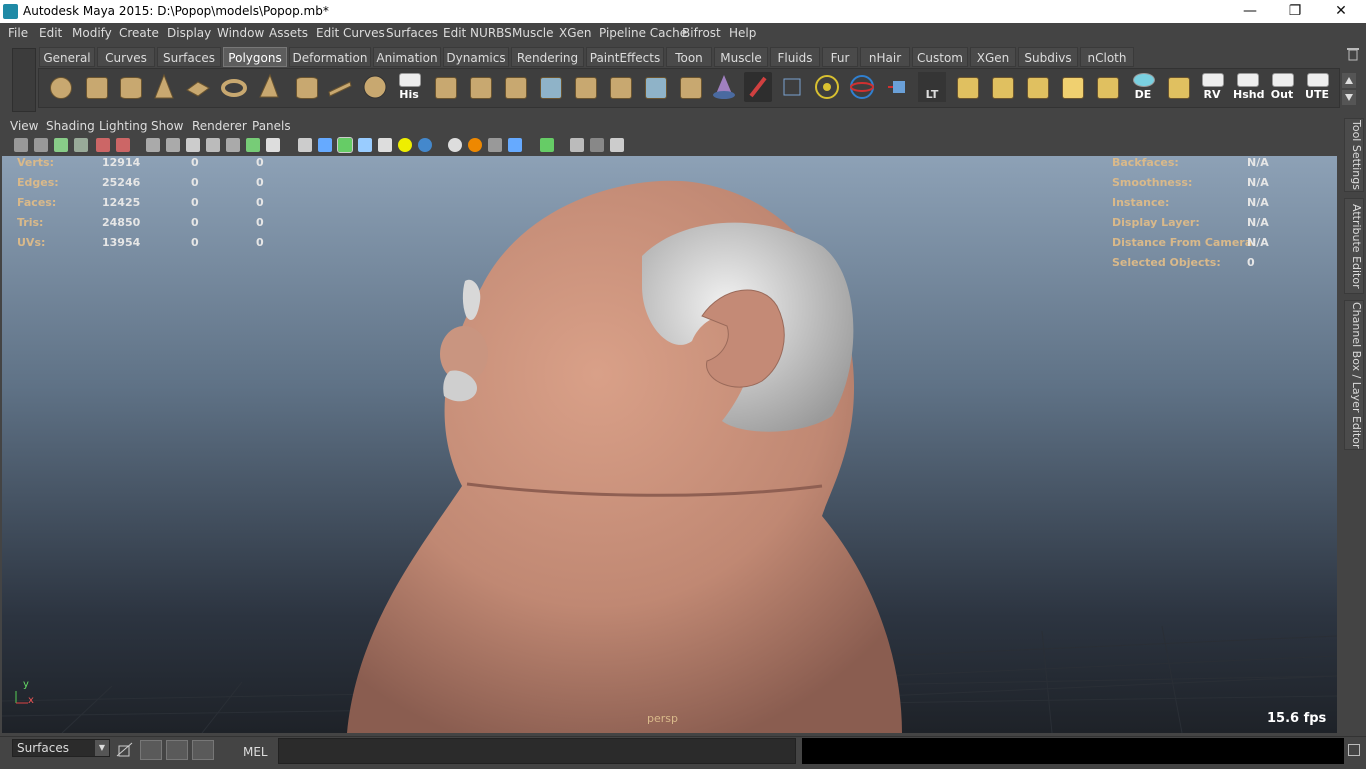  What do you see at coordinates (306, 87) in the screenshot?
I see `poly-pipe-icon` at bounding box center [306, 87].